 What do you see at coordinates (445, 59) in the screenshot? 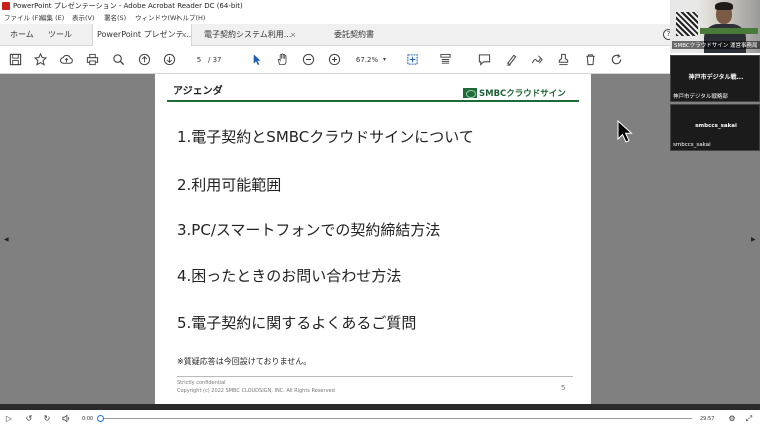
I see `scroll-mode-icon` at bounding box center [445, 59].